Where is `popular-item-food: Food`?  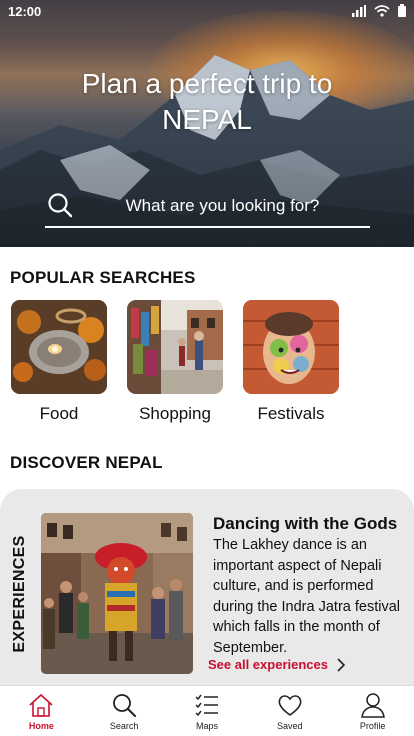
popular-item-food: Food is located at coordinates (59, 362).